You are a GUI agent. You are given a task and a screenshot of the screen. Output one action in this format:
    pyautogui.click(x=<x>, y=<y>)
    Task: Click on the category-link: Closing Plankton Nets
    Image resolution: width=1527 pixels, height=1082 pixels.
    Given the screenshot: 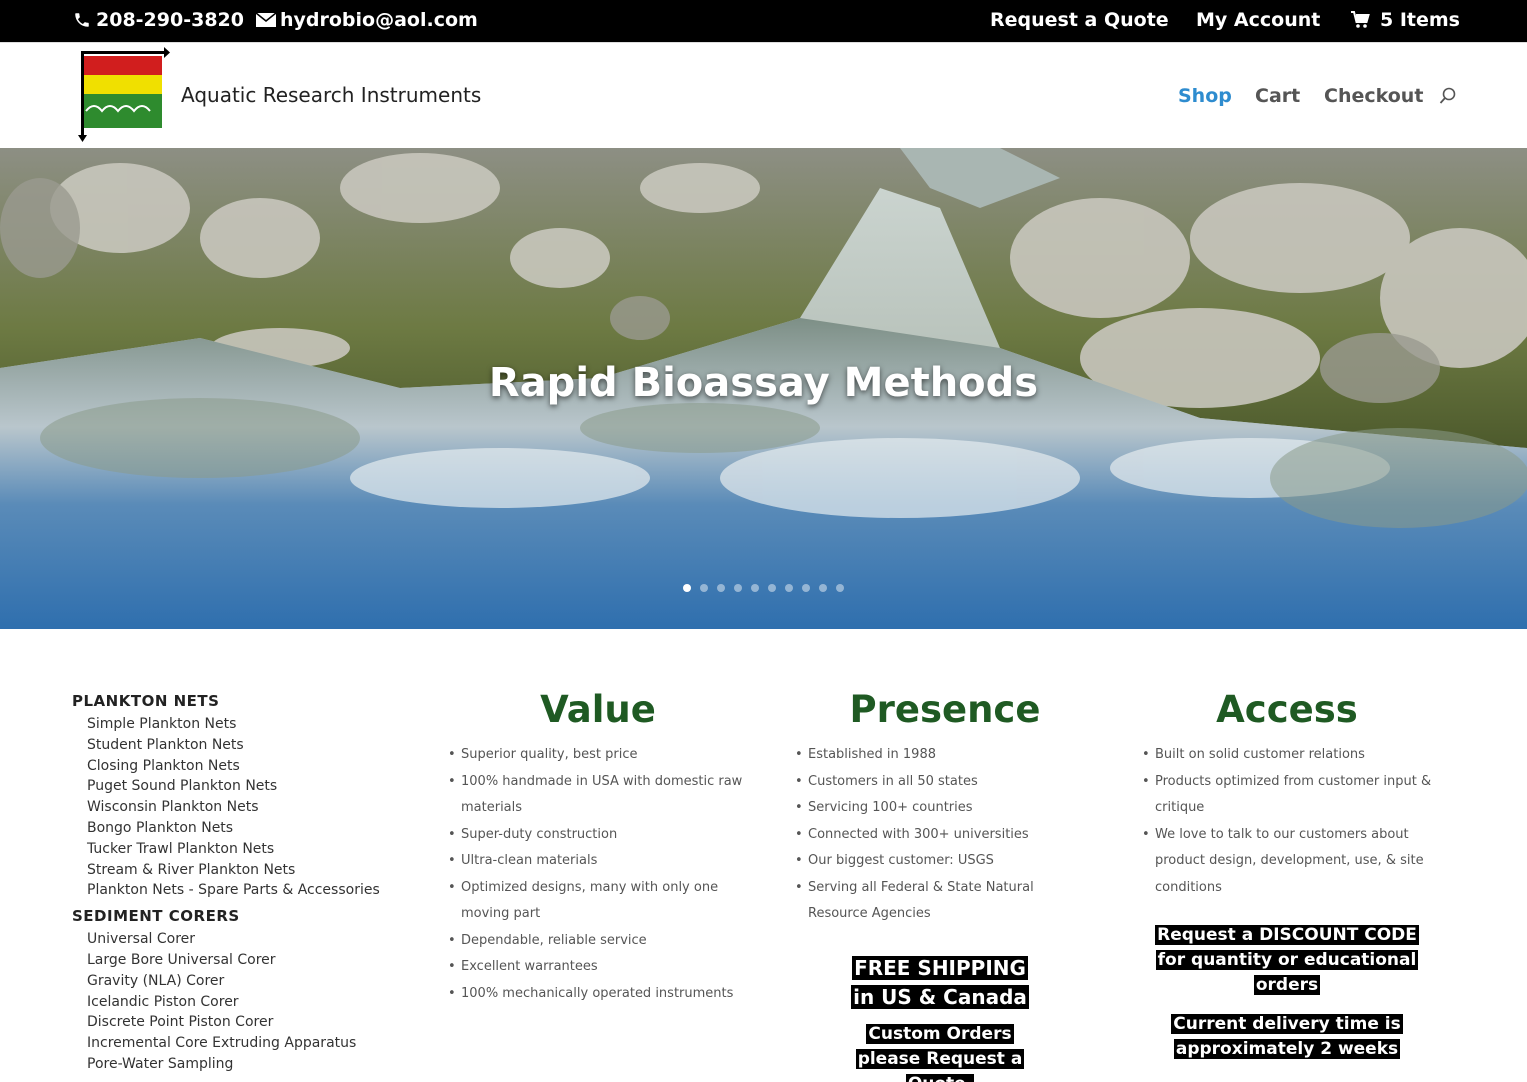 What is the action you would take?
    pyautogui.click(x=249, y=766)
    